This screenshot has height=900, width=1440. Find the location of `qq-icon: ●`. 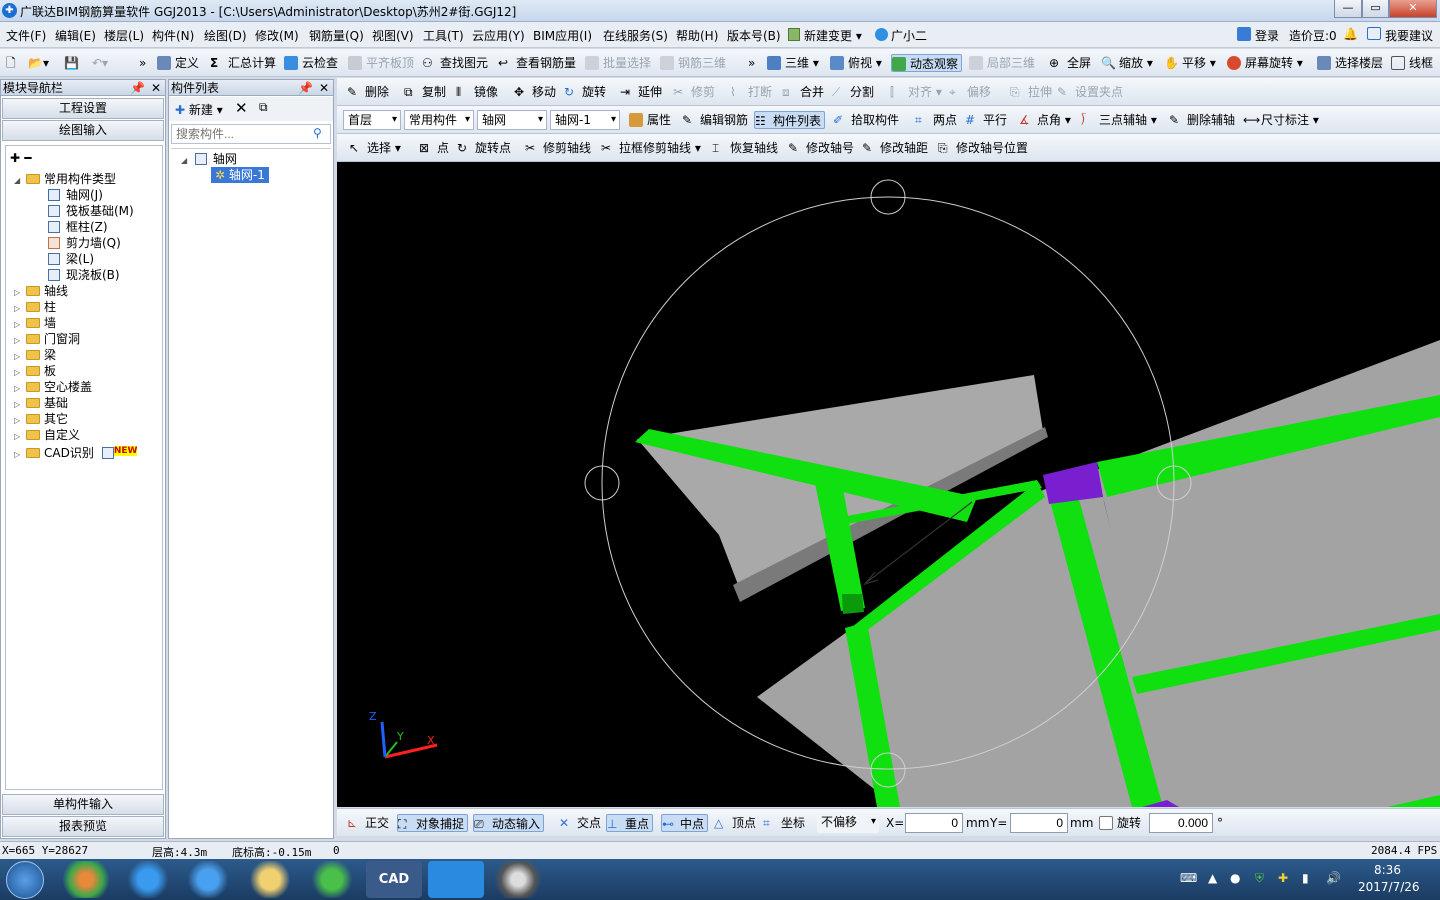

qq-icon: ● is located at coordinates (1235, 878).